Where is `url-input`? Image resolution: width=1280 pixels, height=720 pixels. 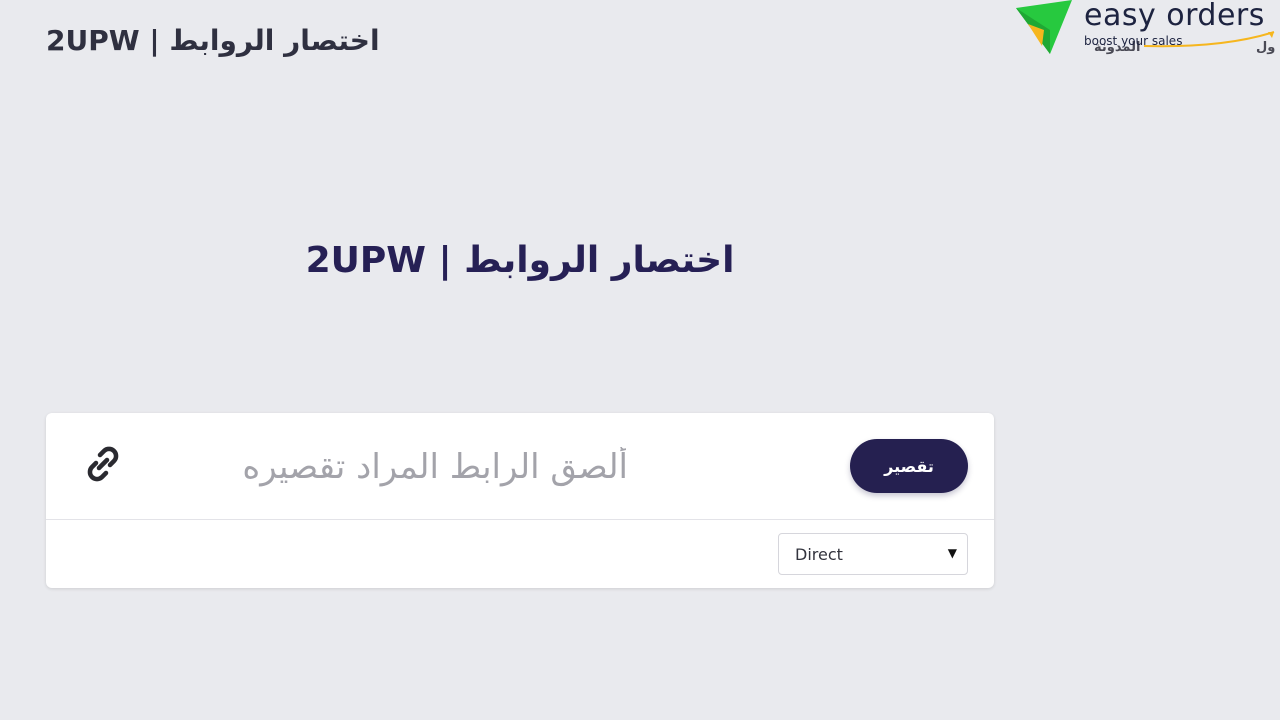 url-input is located at coordinates (383, 467).